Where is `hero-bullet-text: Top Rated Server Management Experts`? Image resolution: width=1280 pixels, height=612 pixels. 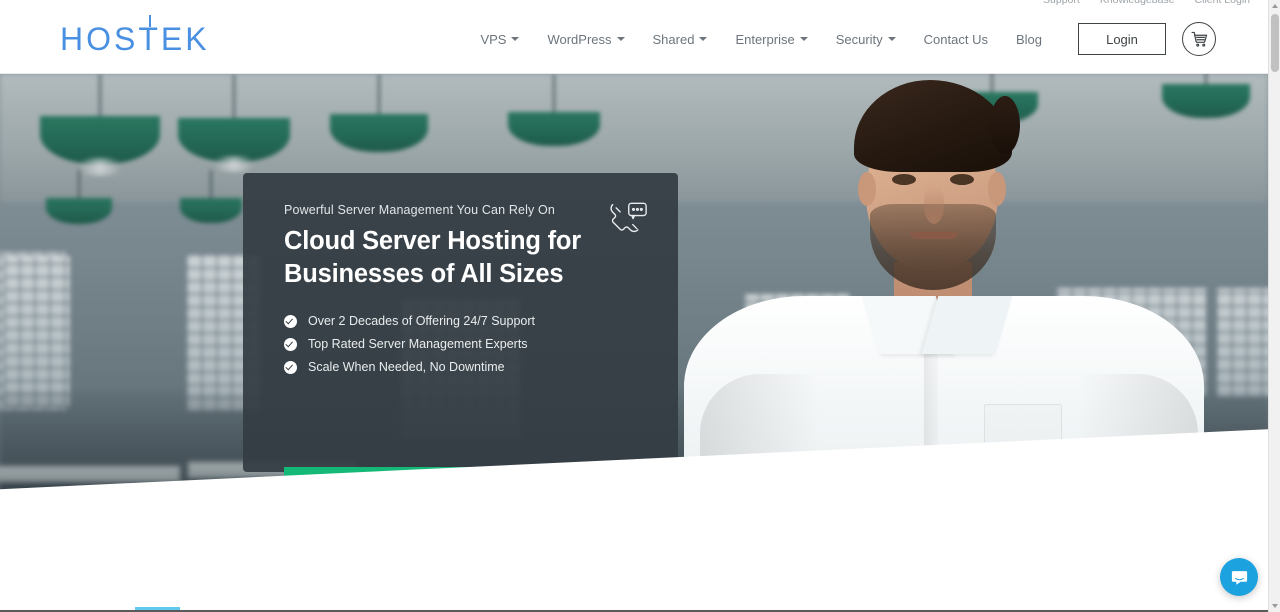
hero-bullet-text: Top Rated Server Management Experts is located at coordinates (418, 344).